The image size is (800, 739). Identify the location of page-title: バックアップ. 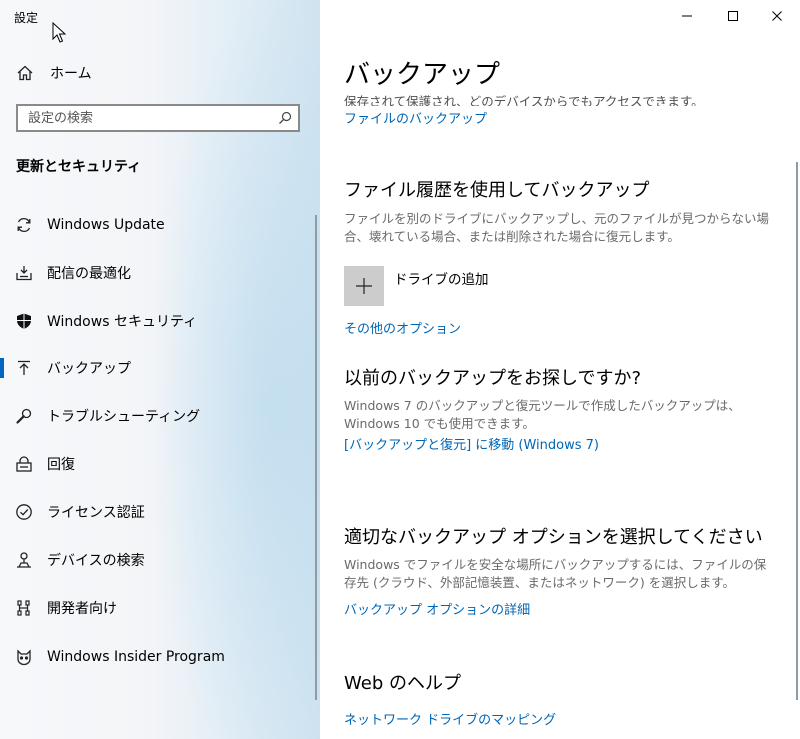
(422, 75).